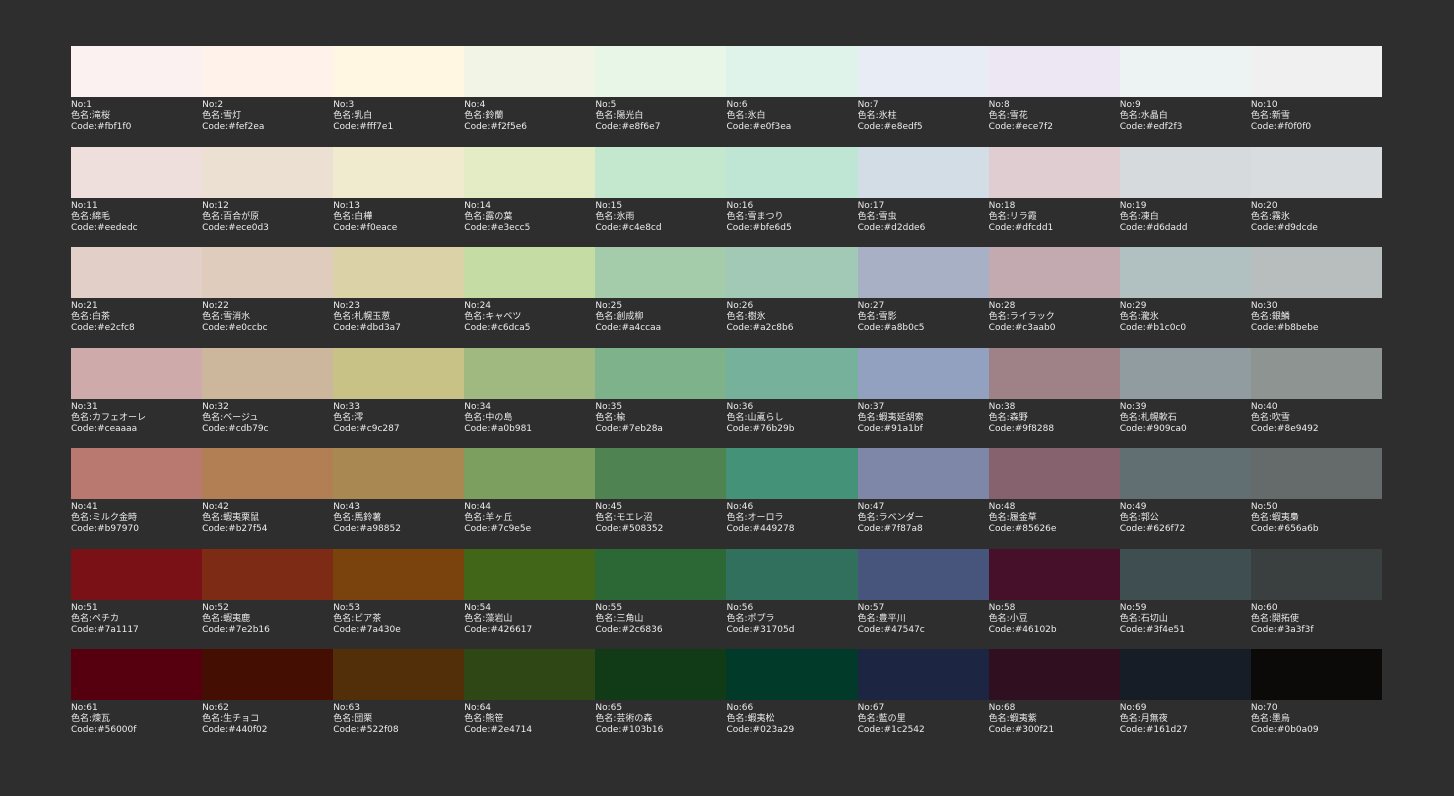  I want to click on color-number: No:70, so click(1316, 708).